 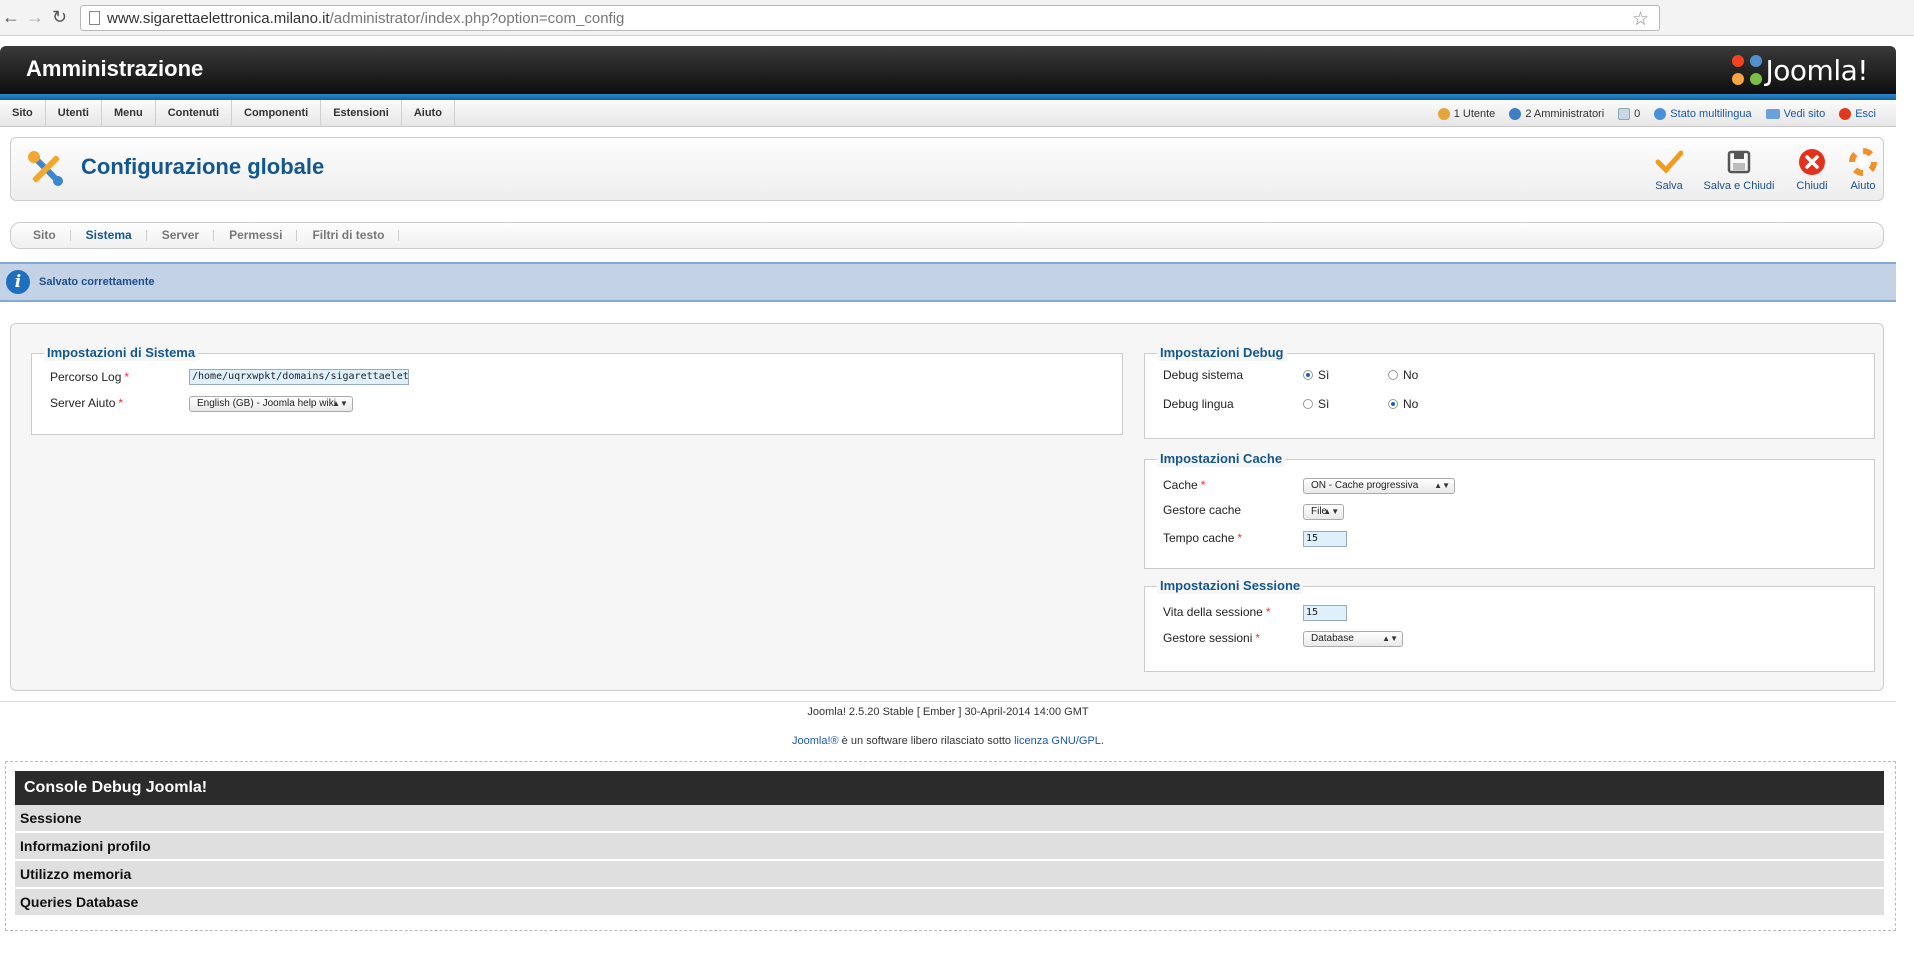 I want to click on debug-lang-no-radio: No, so click(x=1403, y=404).